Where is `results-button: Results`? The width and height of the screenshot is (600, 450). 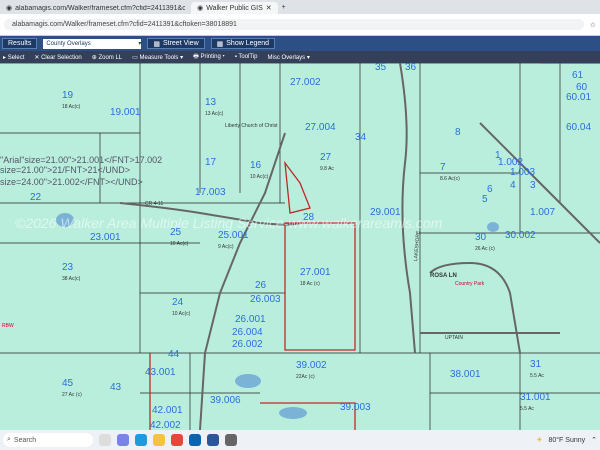 results-button: Results is located at coordinates (20, 43).